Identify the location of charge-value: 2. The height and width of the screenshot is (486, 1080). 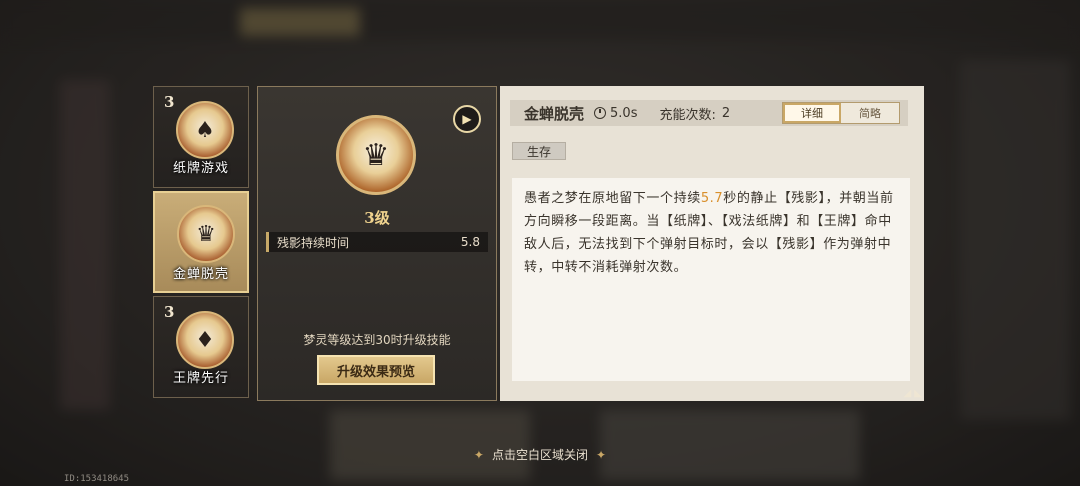
(726, 113).